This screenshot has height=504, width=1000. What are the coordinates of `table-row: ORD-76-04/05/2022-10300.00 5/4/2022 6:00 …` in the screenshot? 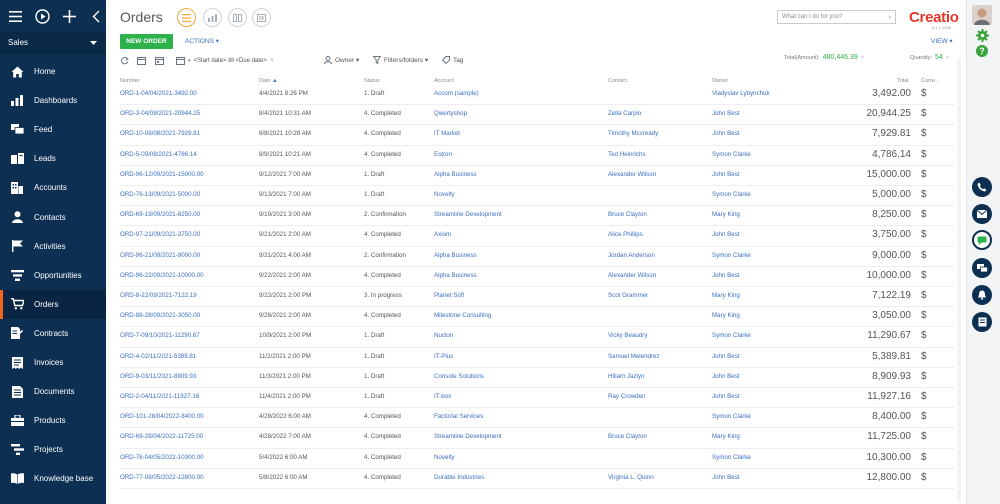 It's located at (537, 459).